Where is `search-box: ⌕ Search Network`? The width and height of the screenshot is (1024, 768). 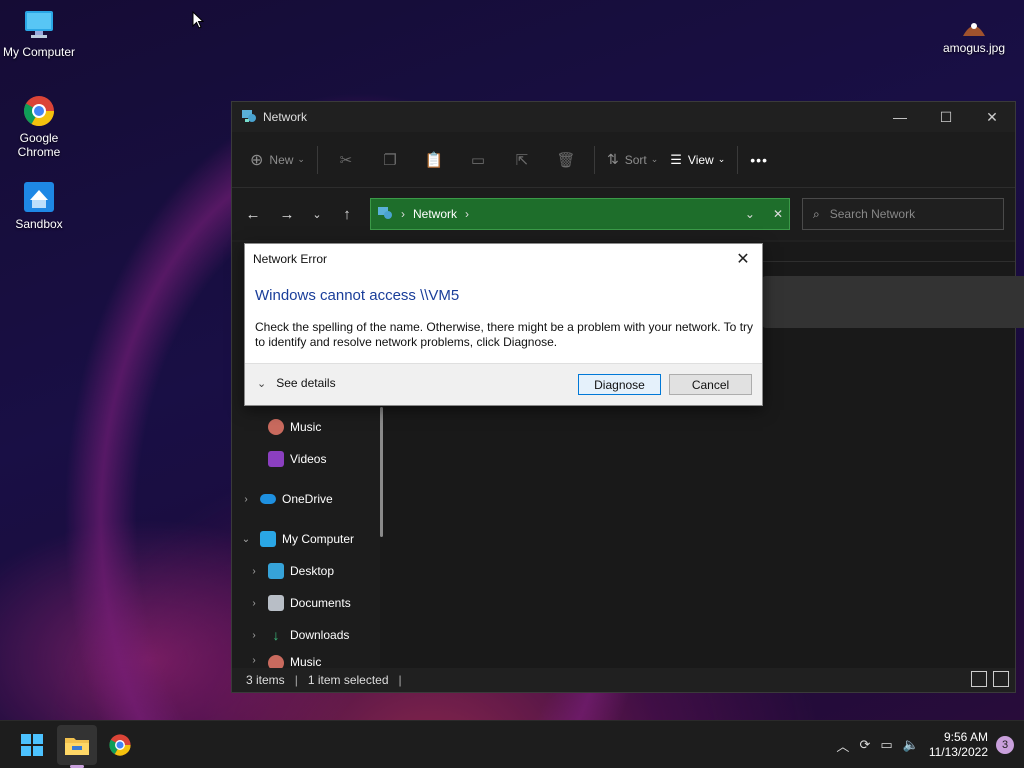
search-box: ⌕ Search Network is located at coordinates (903, 214).